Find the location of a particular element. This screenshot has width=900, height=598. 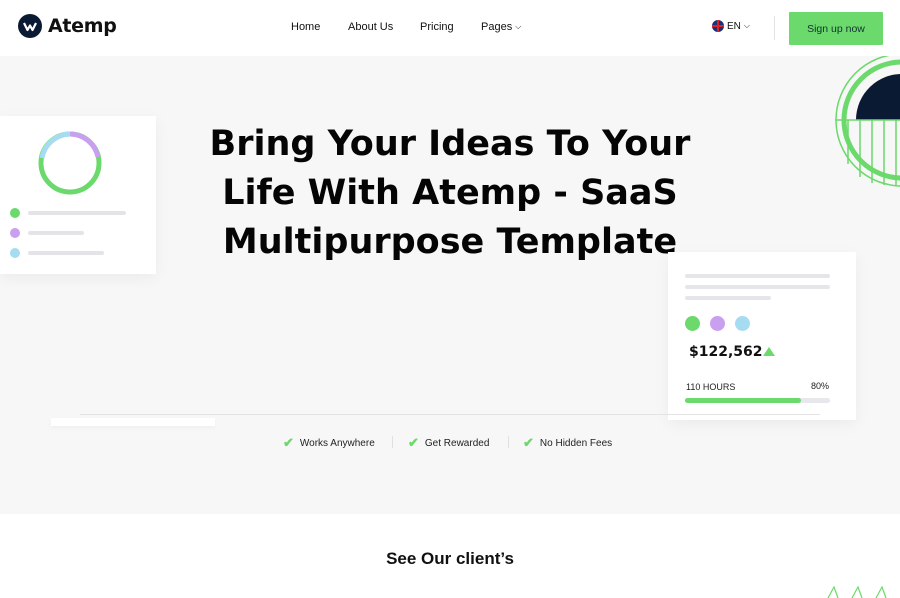

logo-text: Atemp is located at coordinates (82, 26).